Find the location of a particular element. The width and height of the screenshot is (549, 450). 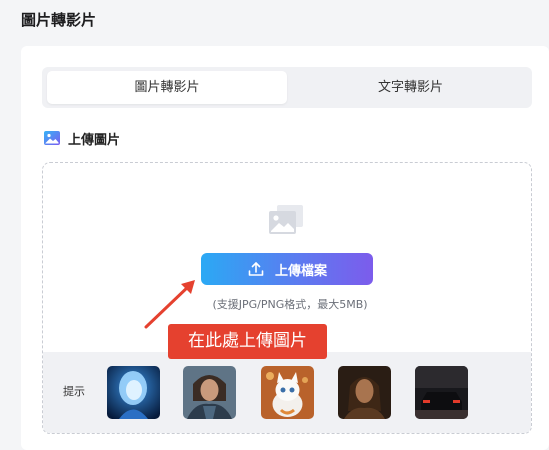

dark-car-image is located at coordinates (441, 392).